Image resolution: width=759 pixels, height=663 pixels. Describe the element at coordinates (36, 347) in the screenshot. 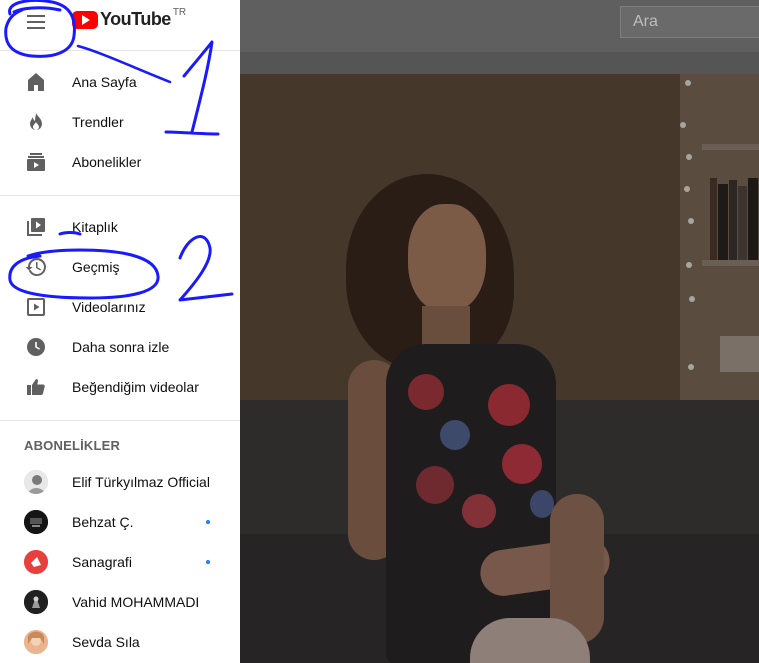

I see `watch-later-icon` at that location.